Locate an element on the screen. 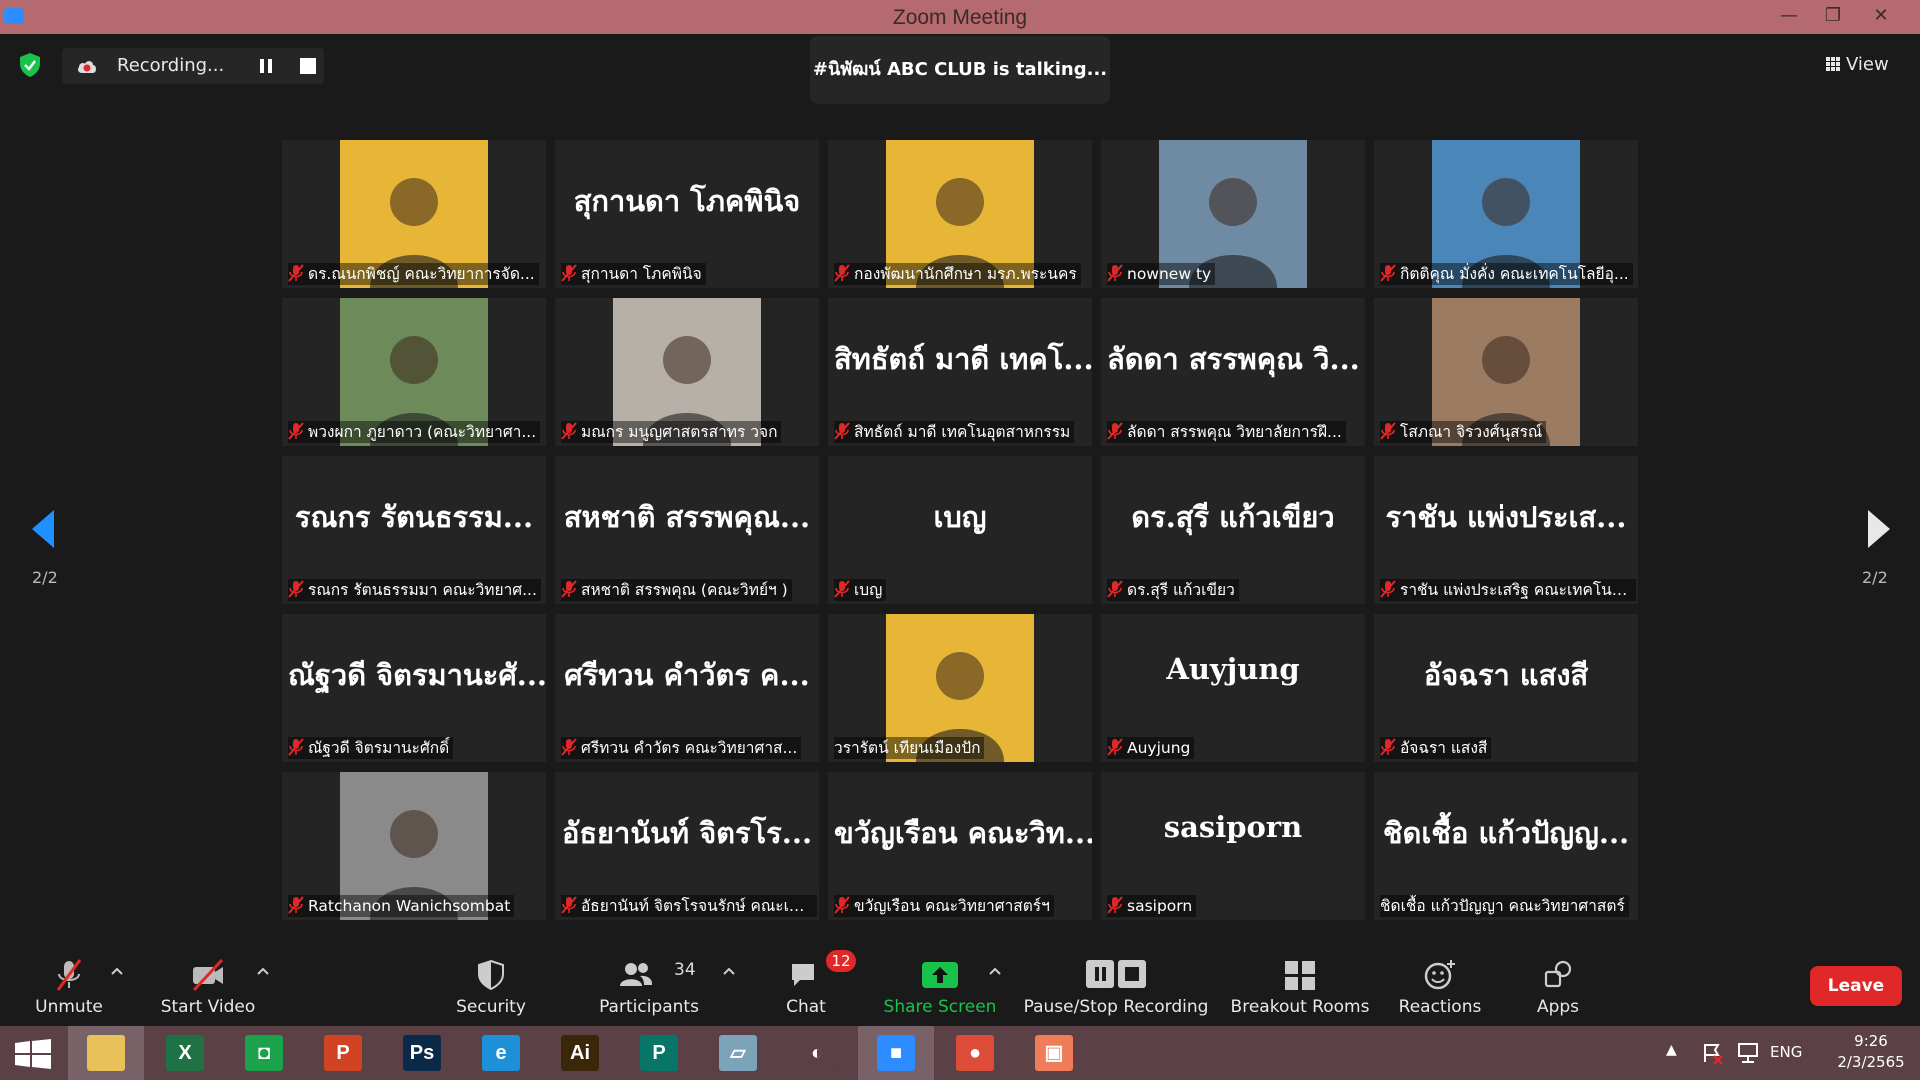 The height and width of the screenshot is (1080, 1920). participant-name: โสภณา จิรวงศ์นุสรณ์ is located at coordinates (1471, 432).